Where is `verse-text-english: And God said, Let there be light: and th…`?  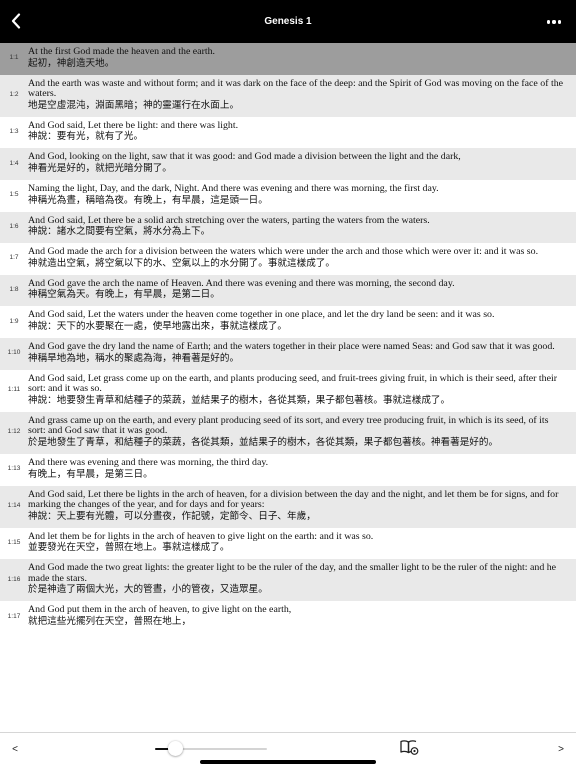
verse-text-english: And God said, Let there be light: and th… is located at coordinates (133, 125).